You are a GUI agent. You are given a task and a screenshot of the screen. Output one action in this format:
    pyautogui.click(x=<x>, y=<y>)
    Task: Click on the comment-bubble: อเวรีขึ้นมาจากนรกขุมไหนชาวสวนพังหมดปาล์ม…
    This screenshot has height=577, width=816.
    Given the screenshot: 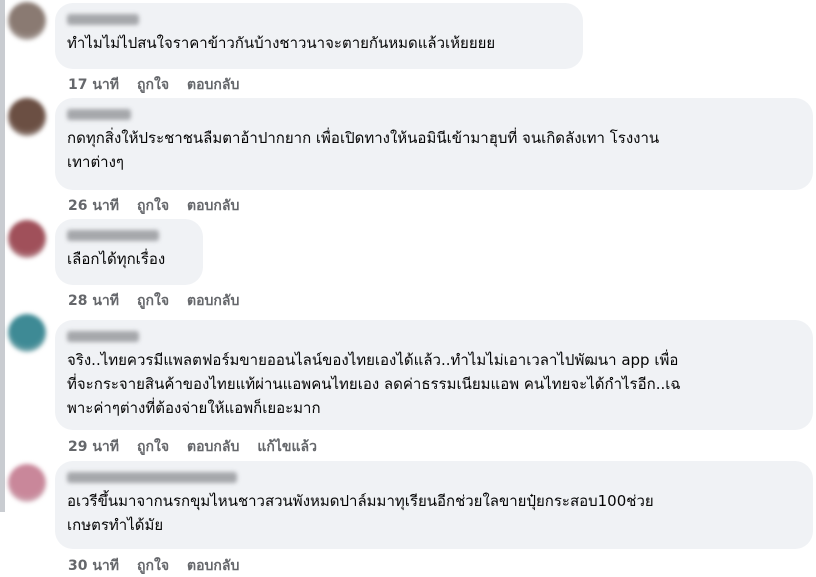 What is the action you would take?
    pyautogui.click(x=434, y=505)
    